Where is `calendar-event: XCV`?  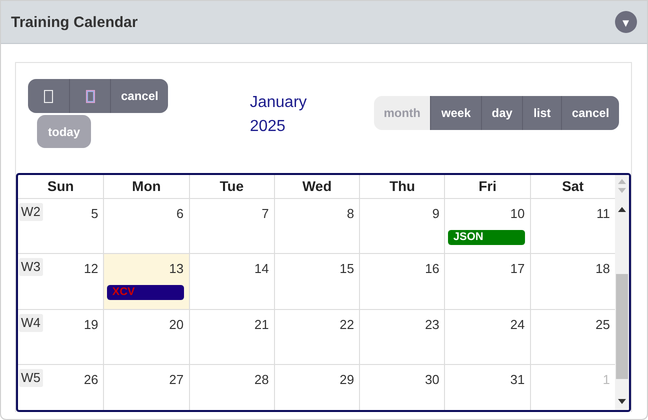 calendar-event: XCV is located at coordinates (145, 292).